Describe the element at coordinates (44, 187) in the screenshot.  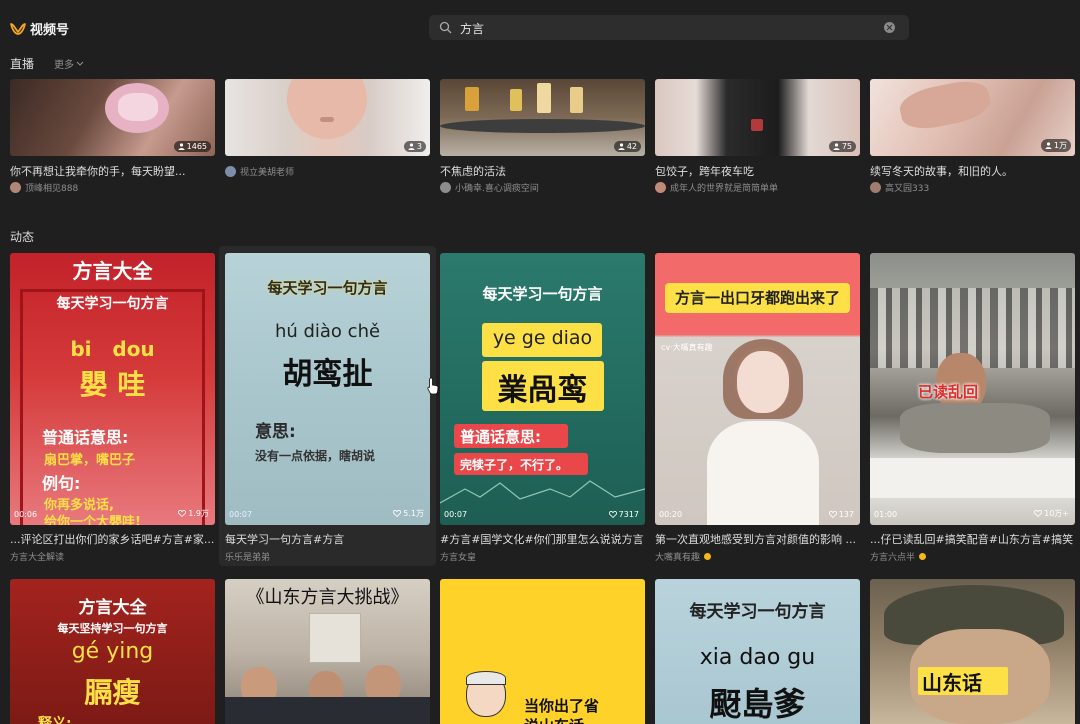
I see `live-card-author: 顶峰相见888` at that location.